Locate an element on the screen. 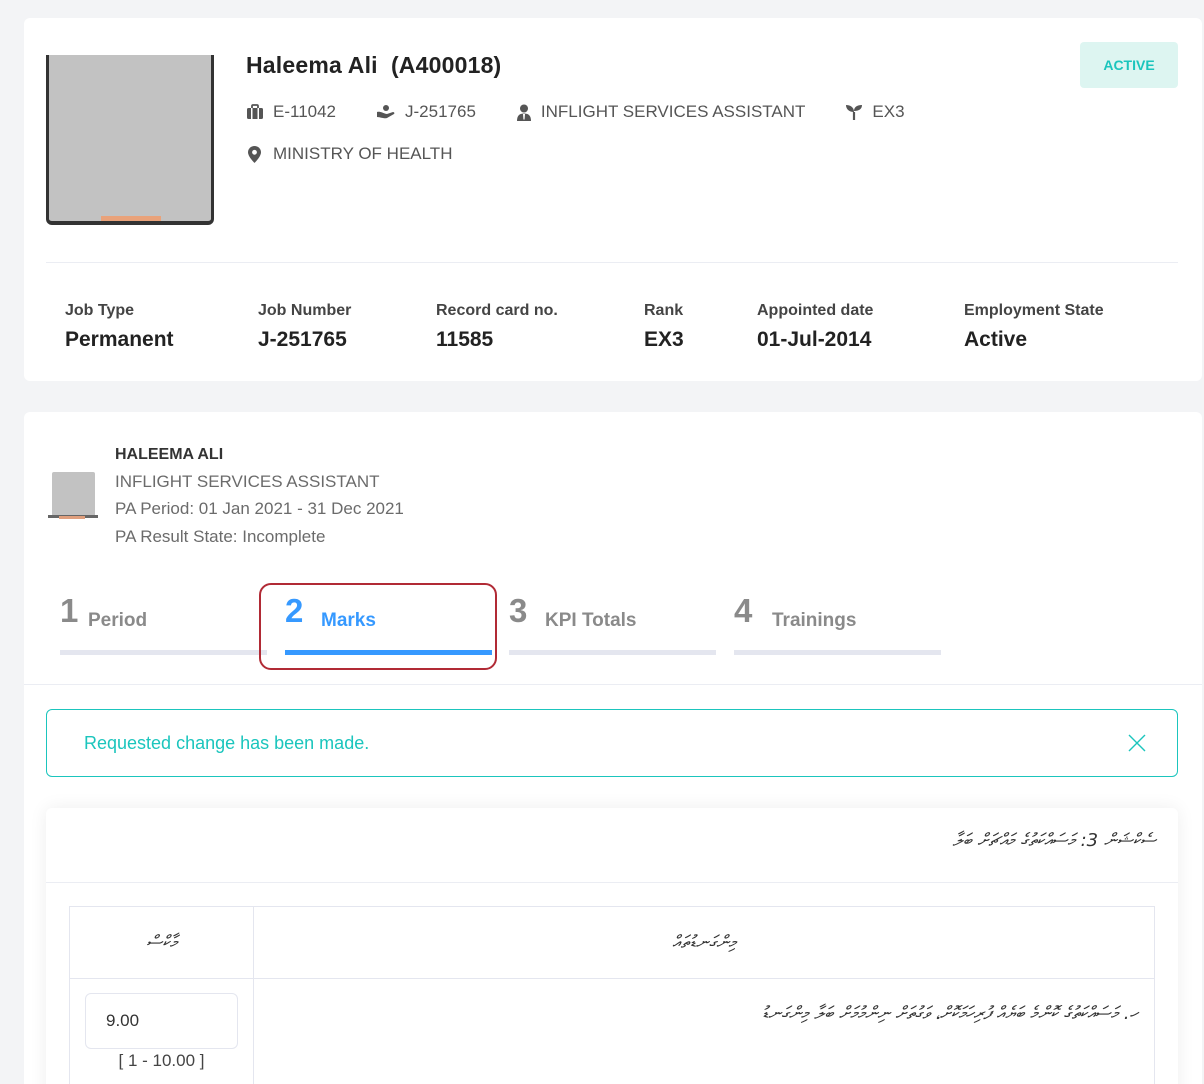 The image size is (1204, 1084). marks-cell: [ 1 - 10.00 ] is located at coordinates (161, 1031).